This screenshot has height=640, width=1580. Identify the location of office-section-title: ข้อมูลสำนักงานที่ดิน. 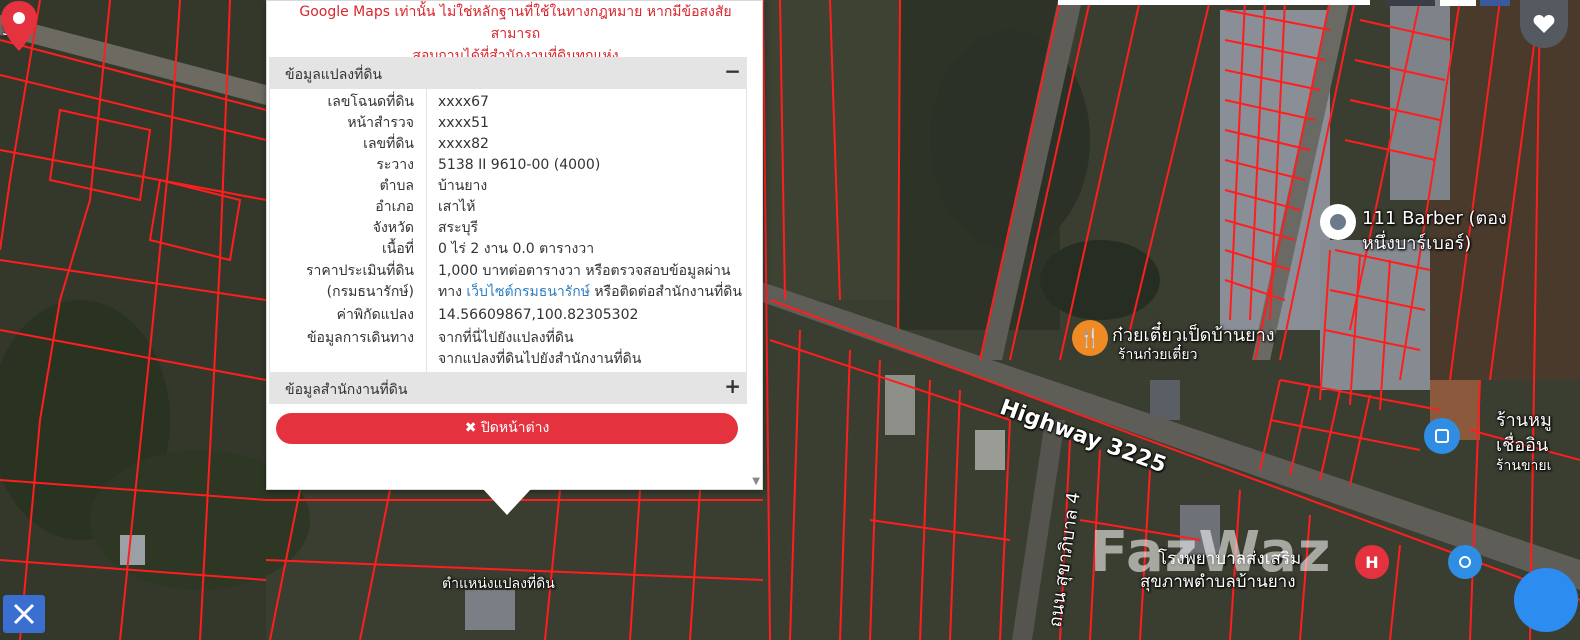
(346, 390).